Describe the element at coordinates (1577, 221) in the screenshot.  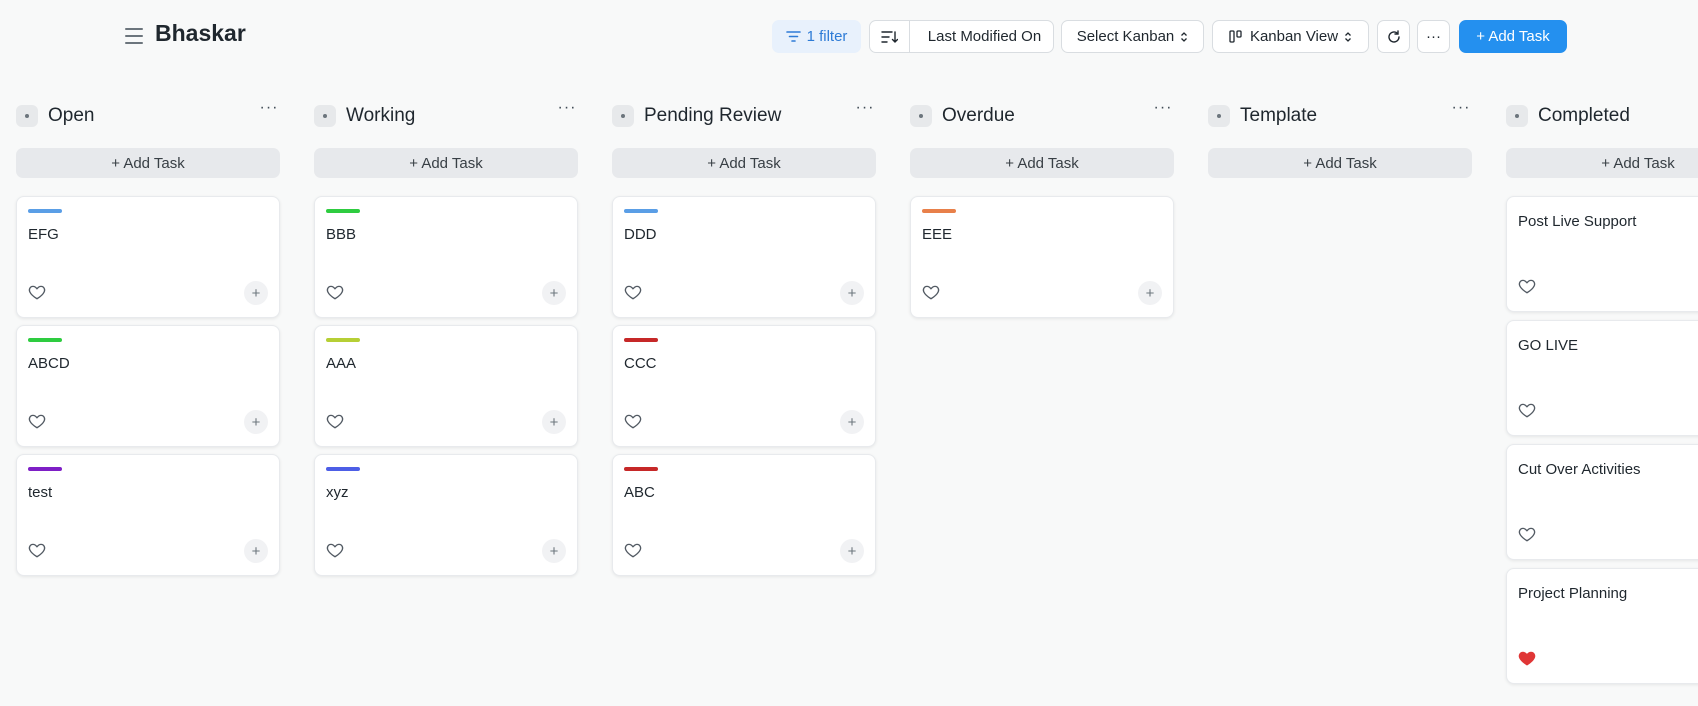
I see `card-title: Post Live Support` at that location.